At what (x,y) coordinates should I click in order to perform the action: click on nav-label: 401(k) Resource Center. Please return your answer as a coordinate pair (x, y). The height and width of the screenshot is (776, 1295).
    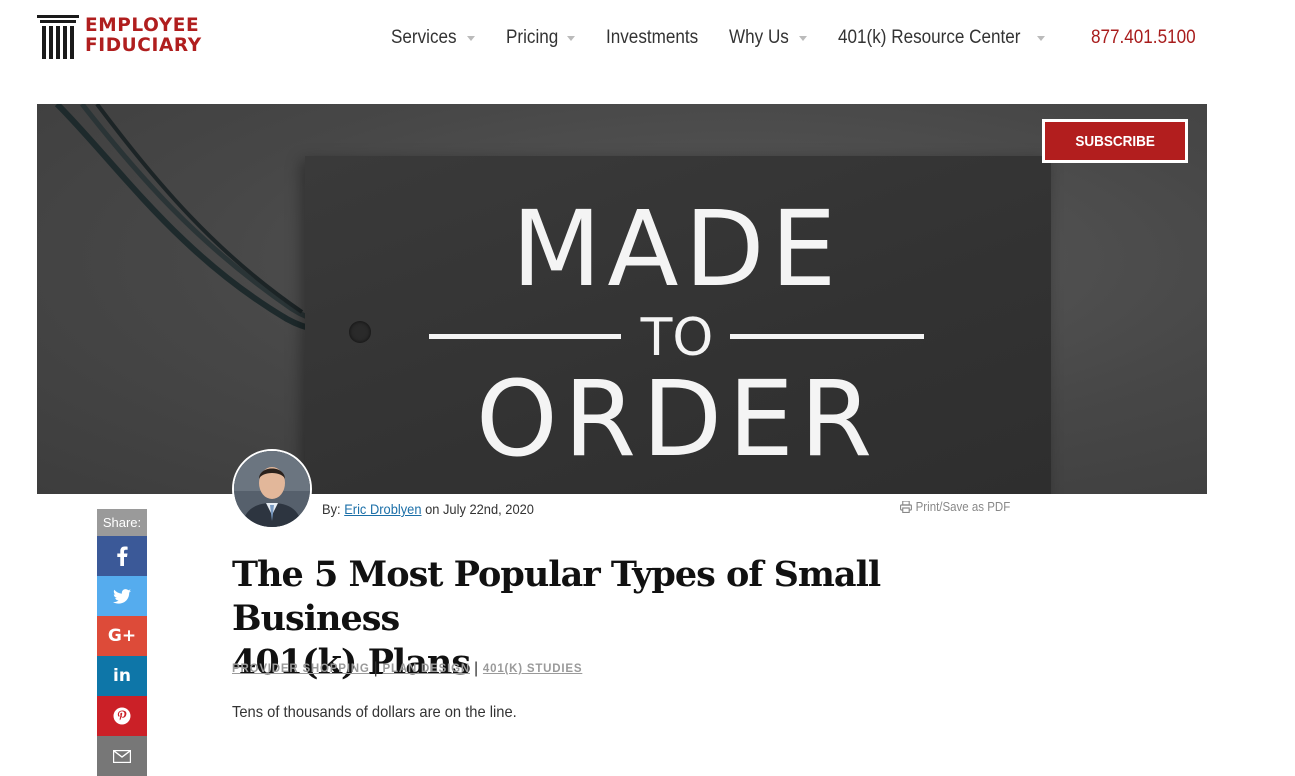
    Looking at the image, I should click on (929, 37).